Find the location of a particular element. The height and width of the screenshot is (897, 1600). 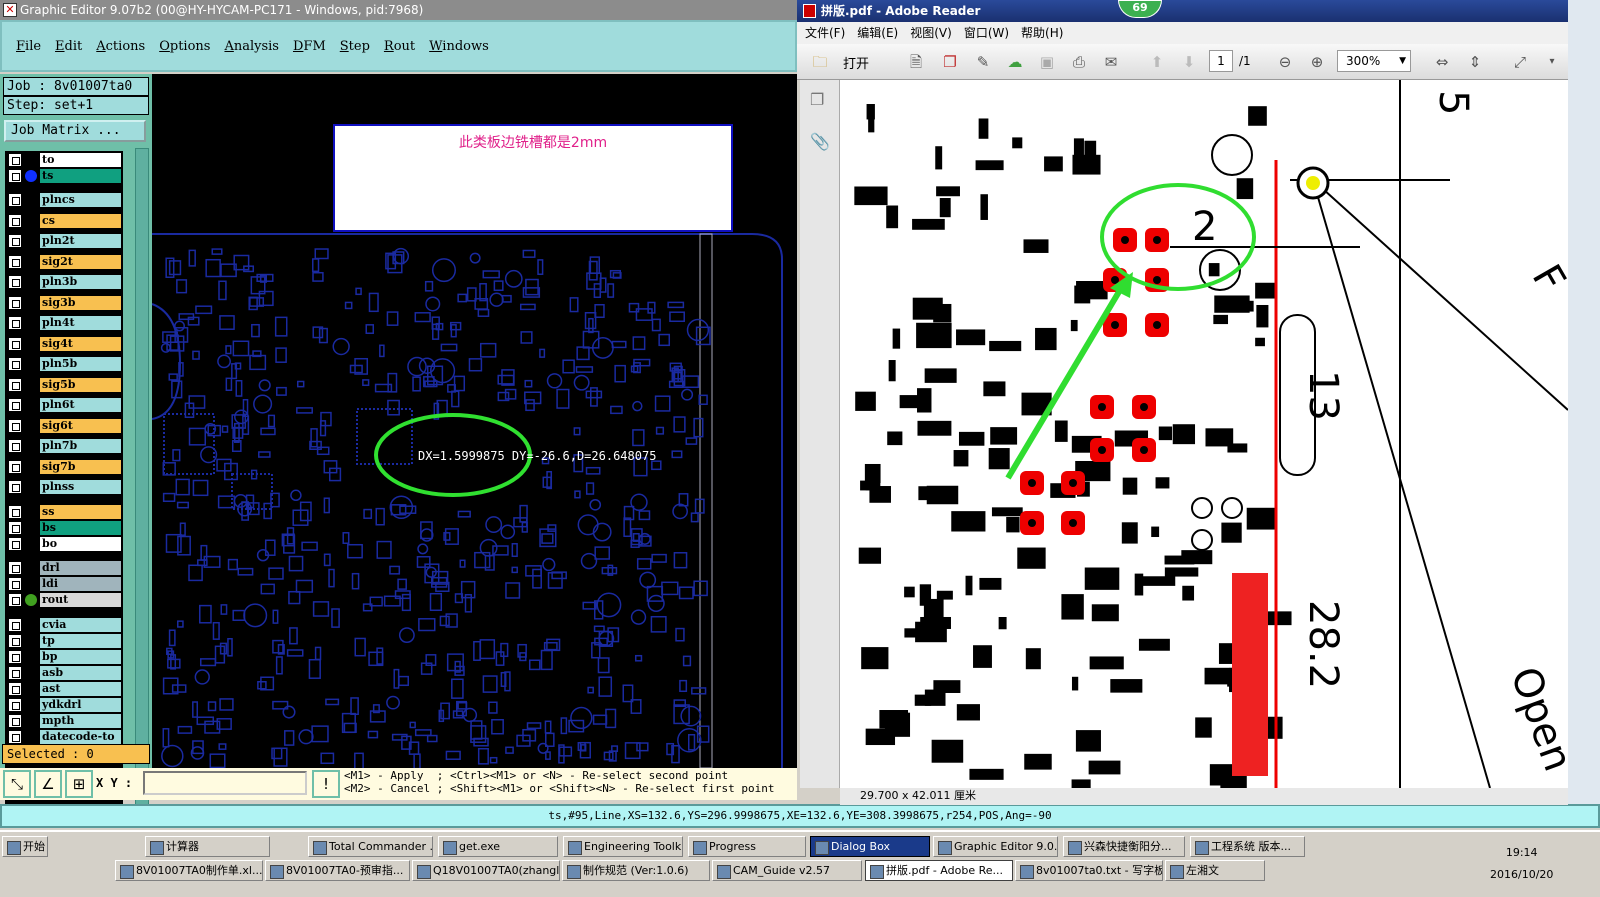

zoom-out-icon: ⊖ is located at coordinates (1285, 62).